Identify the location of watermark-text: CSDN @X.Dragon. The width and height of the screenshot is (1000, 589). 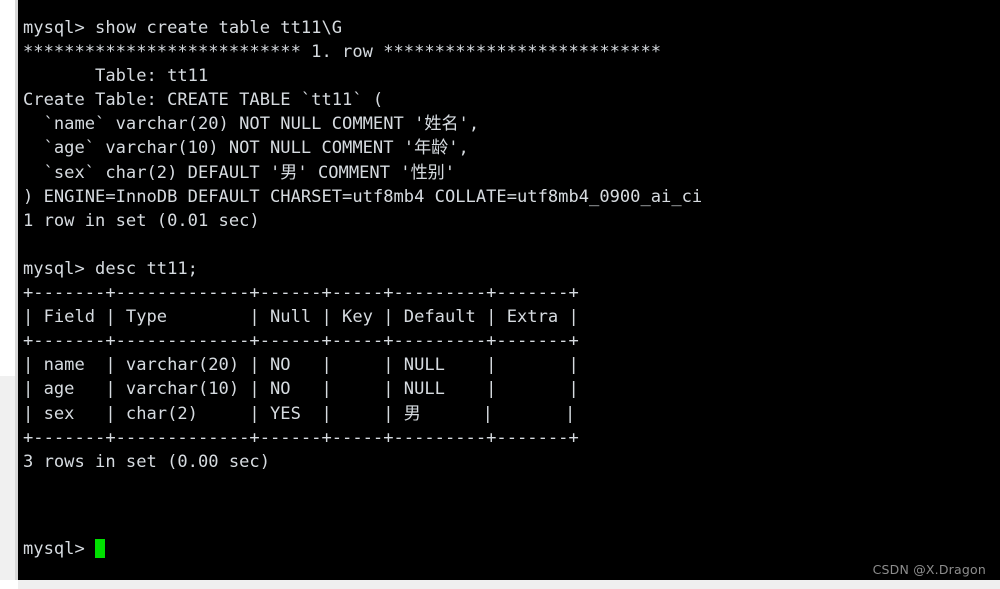
(929, 569).